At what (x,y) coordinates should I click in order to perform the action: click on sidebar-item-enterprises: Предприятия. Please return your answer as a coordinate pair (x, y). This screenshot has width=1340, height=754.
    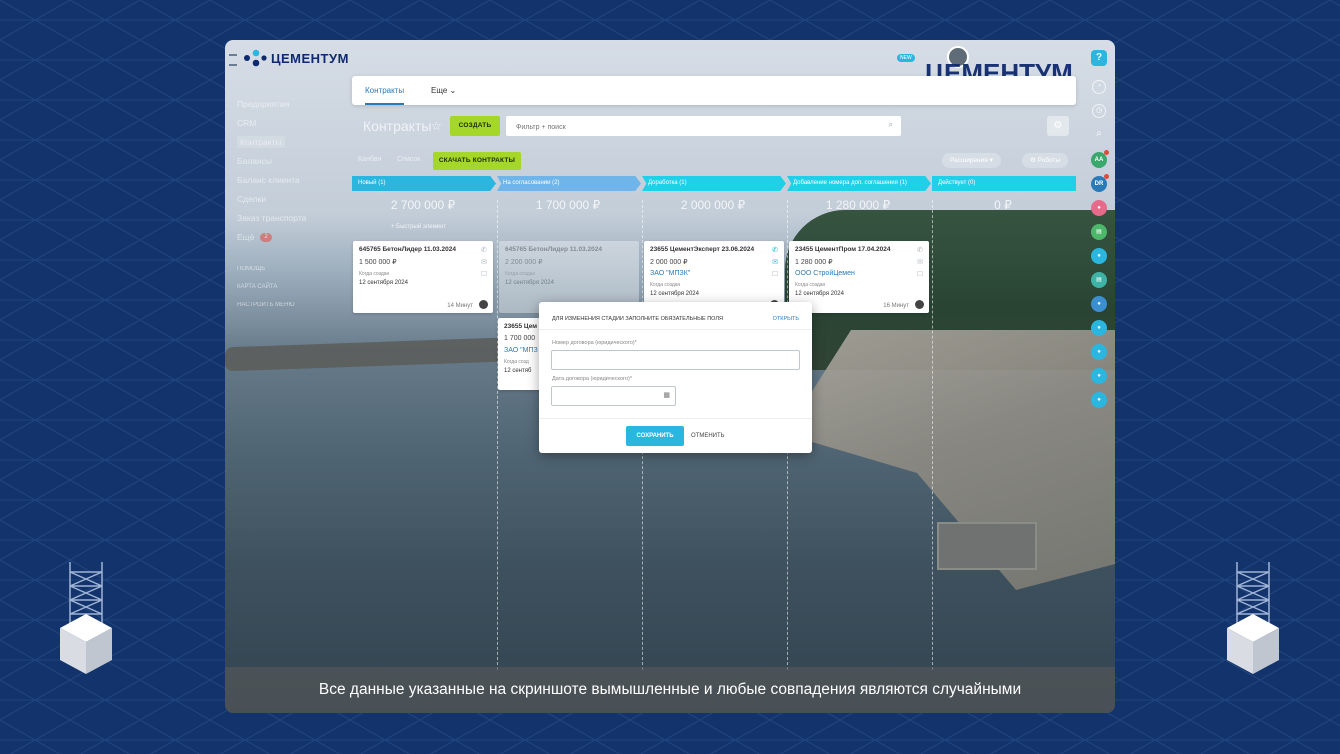
    Looking at the image, I should click on (292, 104).